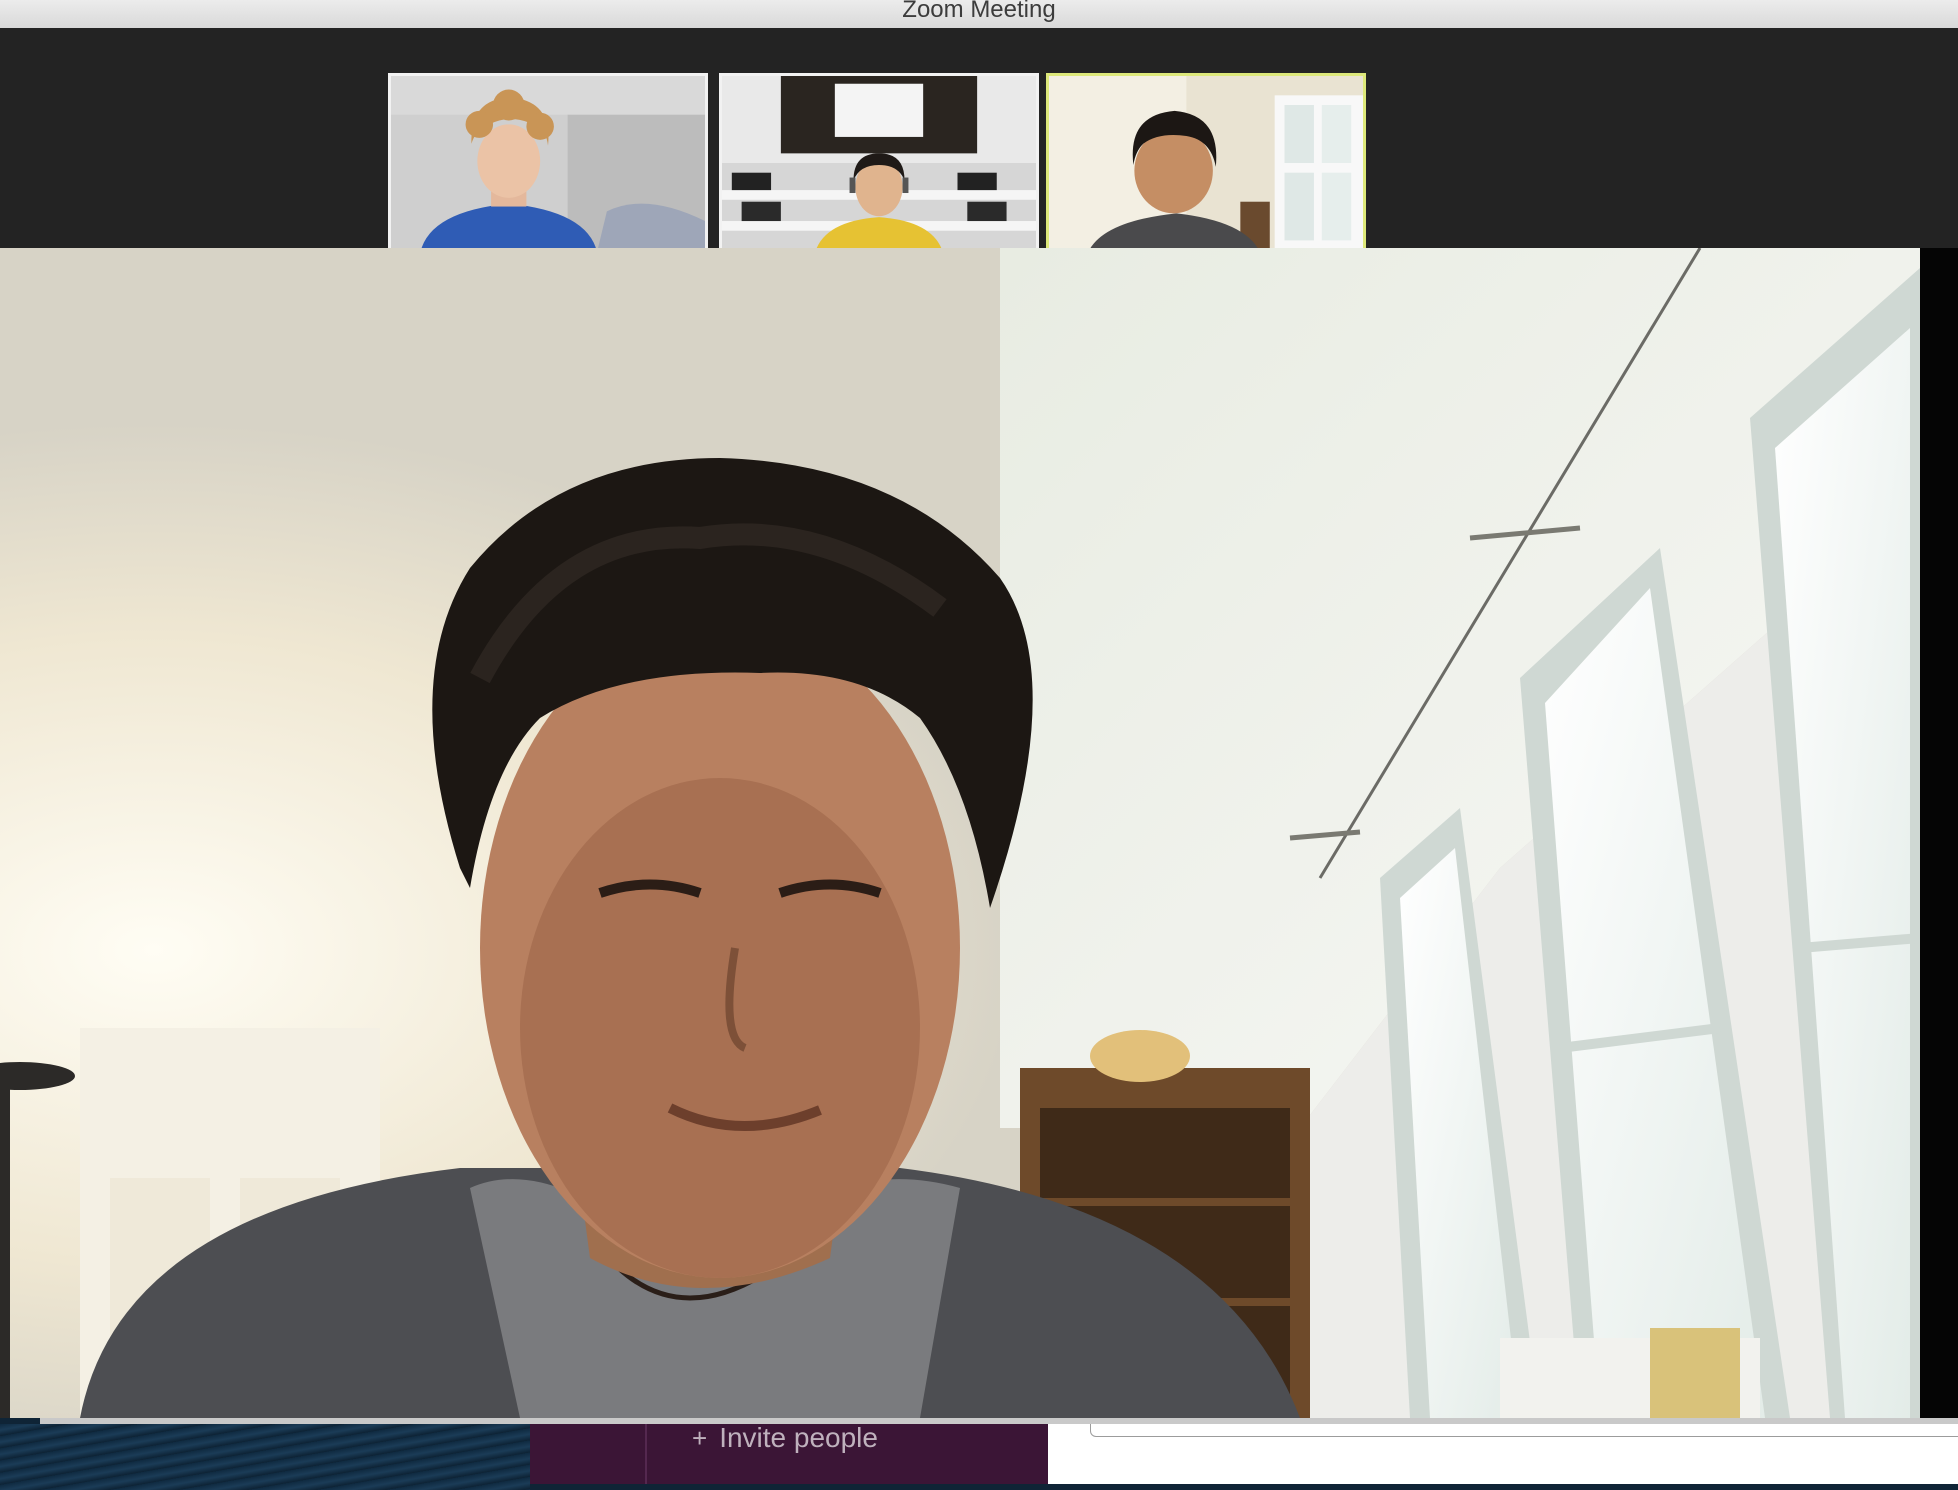 The image size is (1958, 1490). Describe the element at coordinates (1524, 1430) in the screenshot. I see `background-app-input` at that location.